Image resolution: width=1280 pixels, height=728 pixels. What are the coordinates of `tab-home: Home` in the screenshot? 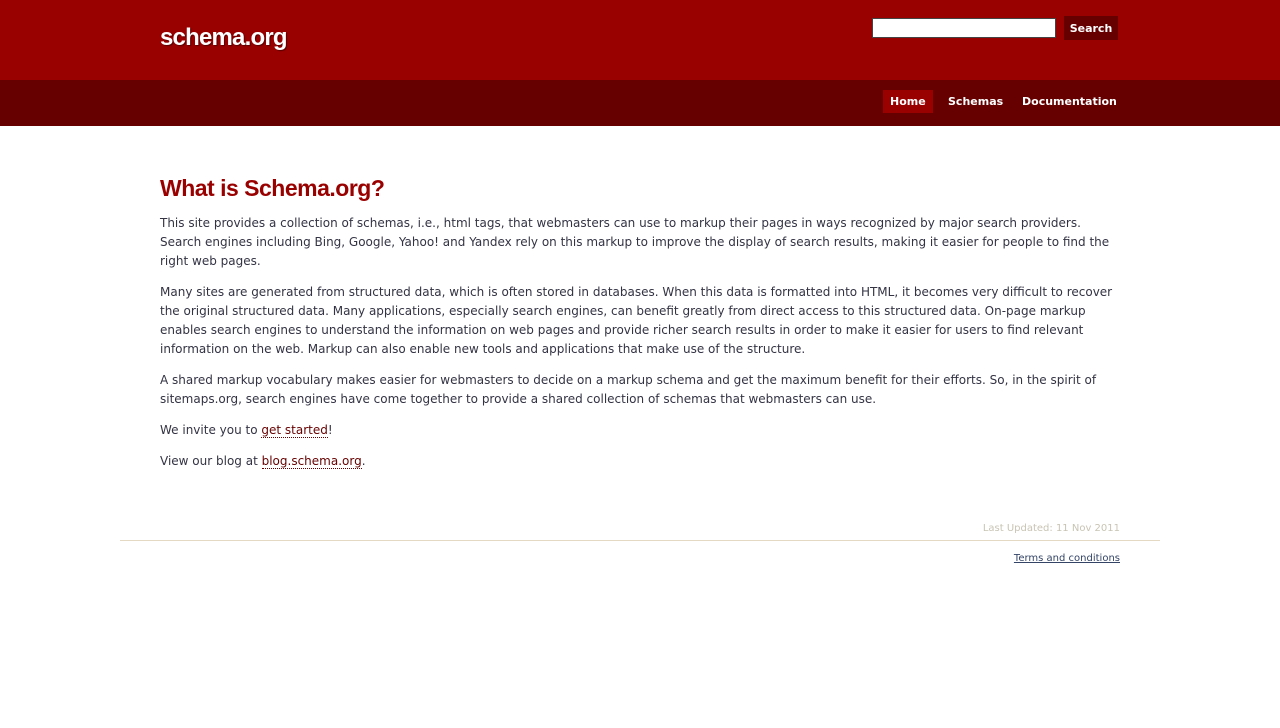 It's located at (908, 101).